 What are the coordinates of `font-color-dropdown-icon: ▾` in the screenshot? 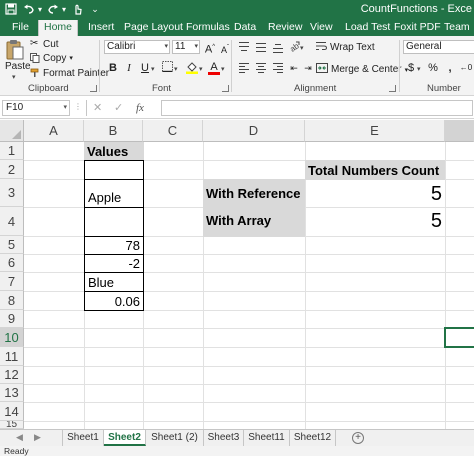 It's located at (223, 69).